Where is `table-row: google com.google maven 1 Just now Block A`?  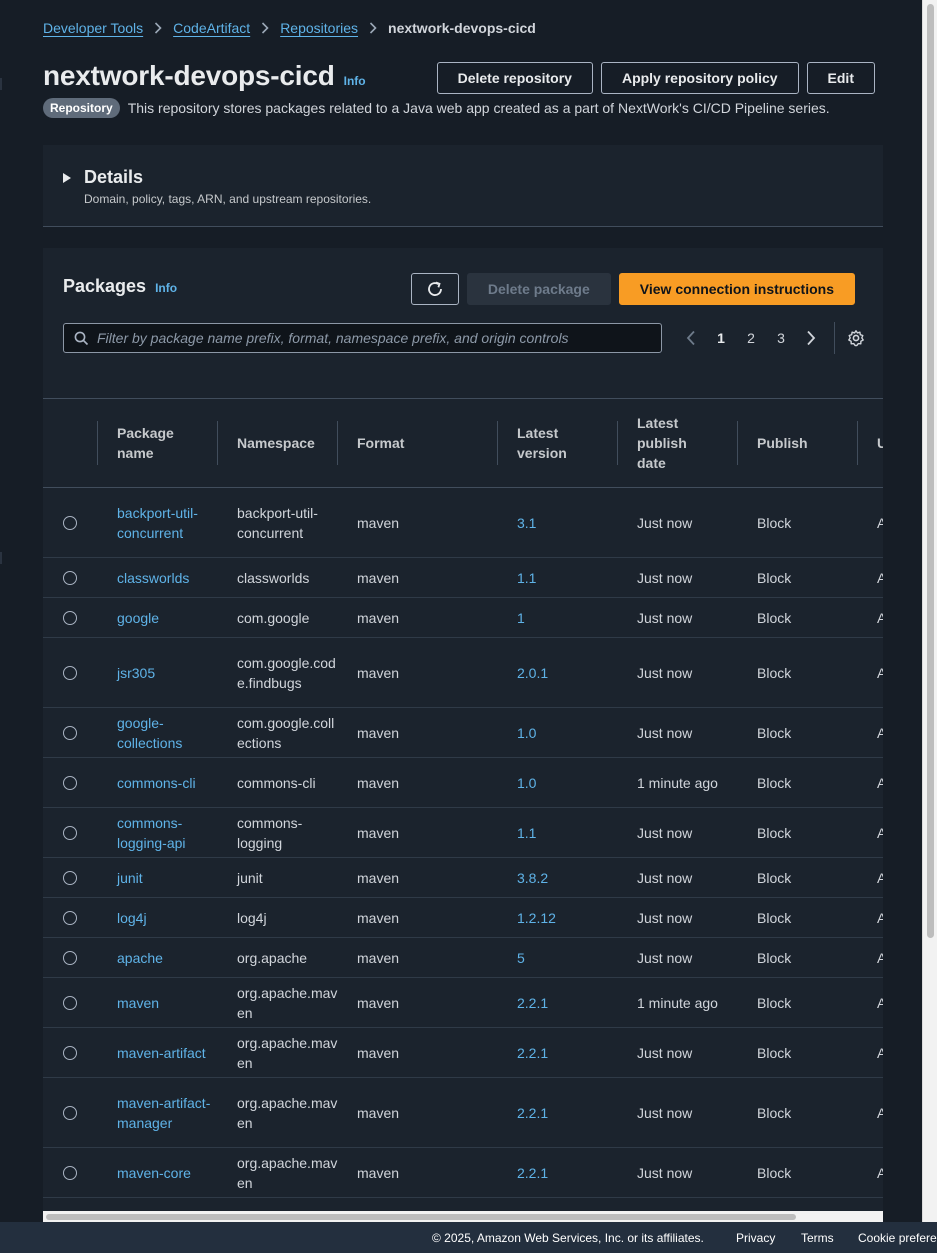
table-row: google com.google maven 1 Just now Block A is located at coordinates (463, 618).